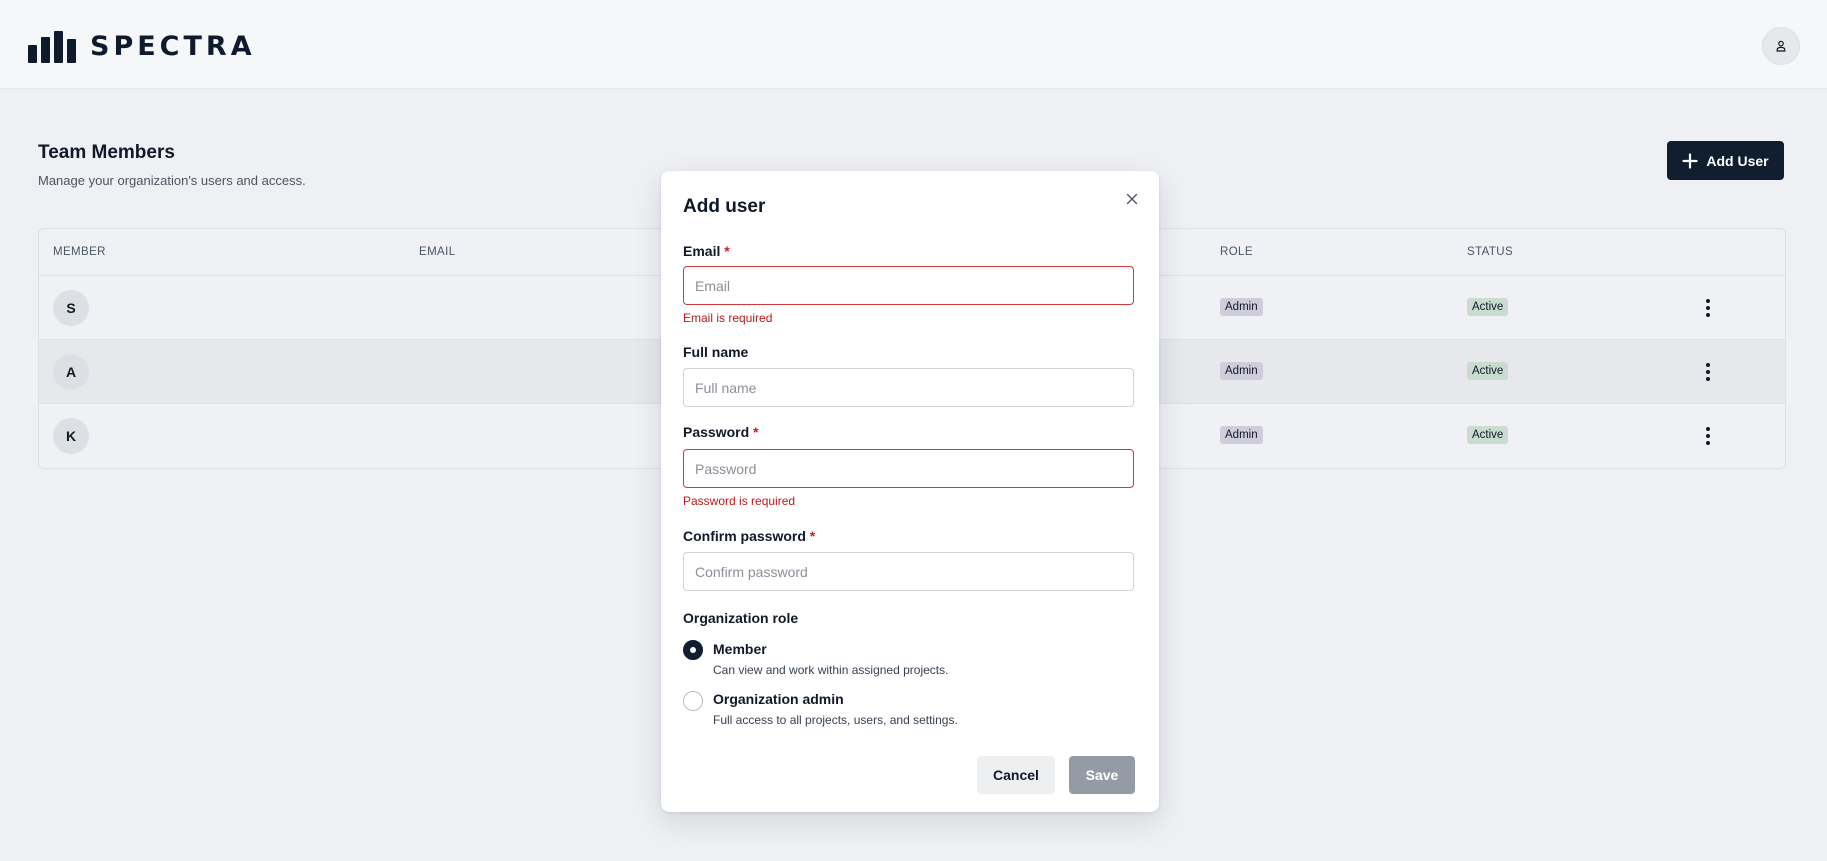 This screenshot has width=1827, height=861. Describe the element at coordinates (71, 308) in the screenshot. I see `avatar: S` at that location.